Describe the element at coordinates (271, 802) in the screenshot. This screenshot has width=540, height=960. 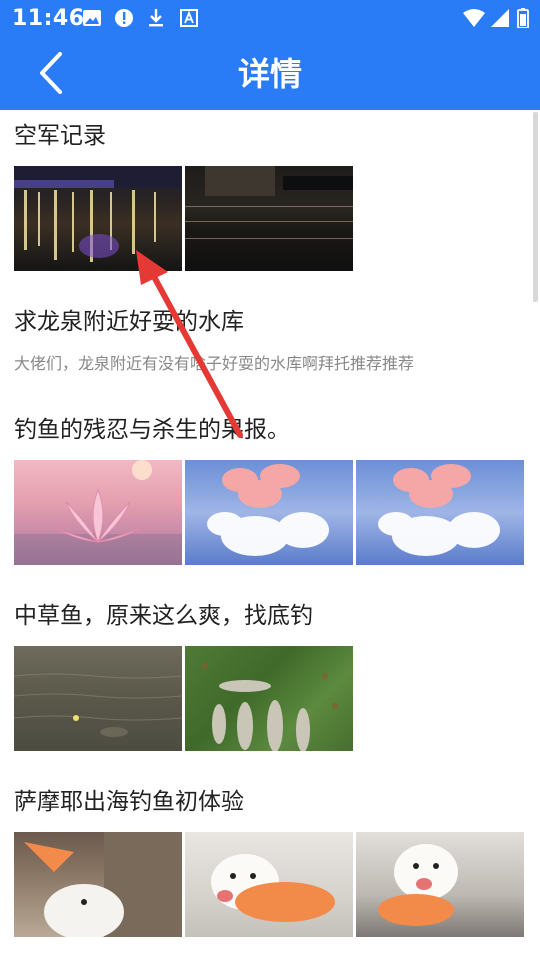
I see `post-title: 萨摩耶出海钓鱼初体验` at that location.